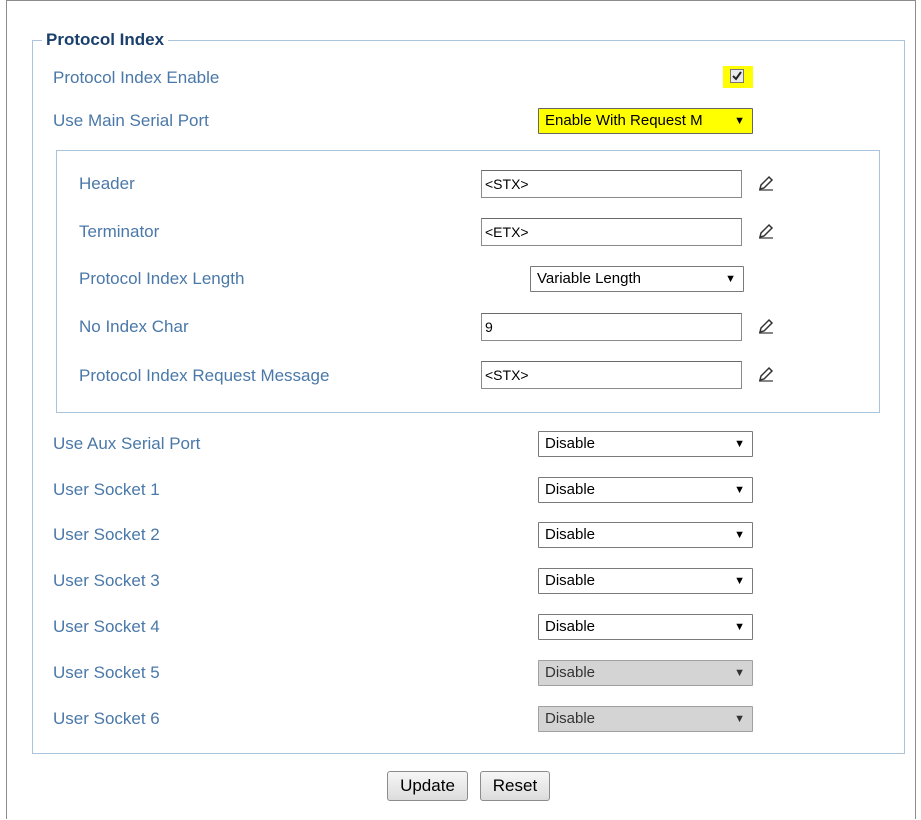 This screenshot has width=921, height=820. What do you see at coordinates (766, 326) in the screenshot?
I see `edit-no-index-char-pencil-icon` at bounding box center [766, 326].